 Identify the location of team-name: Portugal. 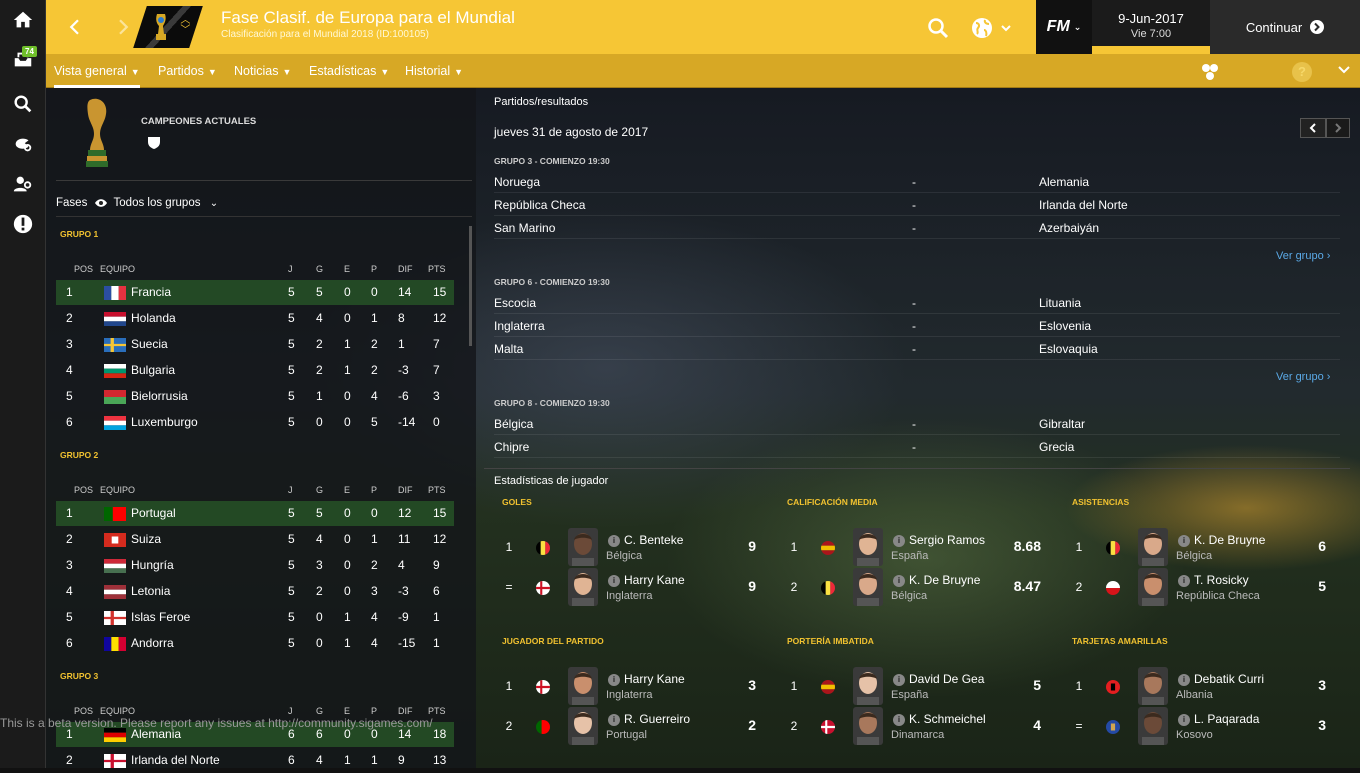
(153, 513).